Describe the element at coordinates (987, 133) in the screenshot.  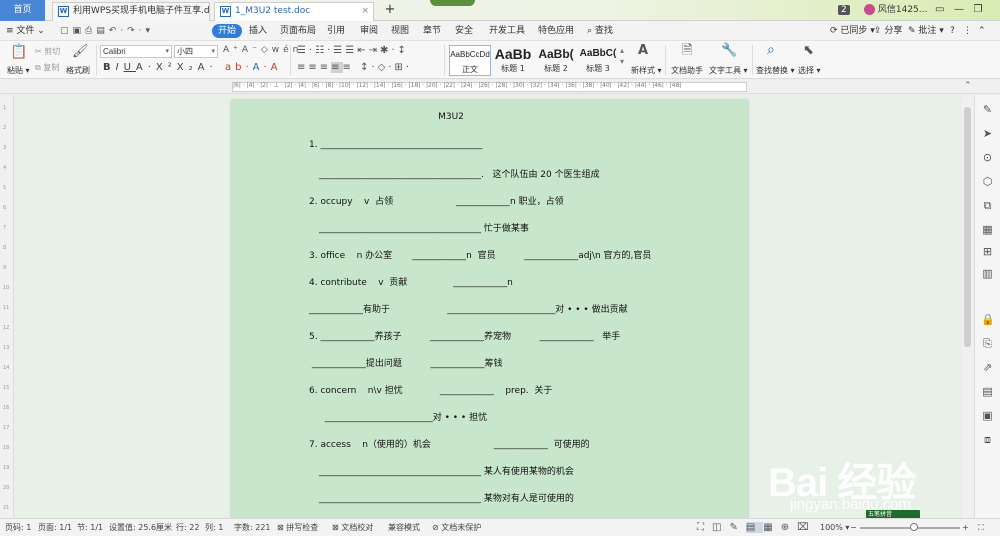
I see `pointer-icon: ➤` at that location.